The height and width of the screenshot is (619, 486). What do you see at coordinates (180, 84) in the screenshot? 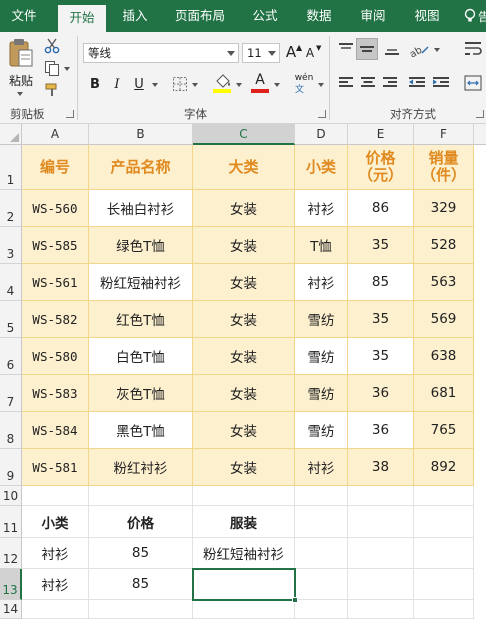
I see `borders-icon` at bounding box center [180, 84].